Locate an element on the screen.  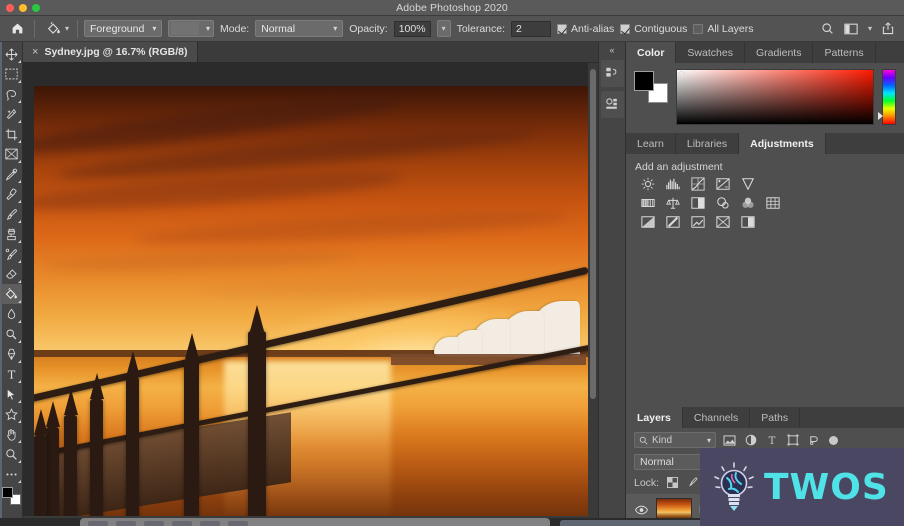
more-tools-icon is located at coordinates (11, 474).